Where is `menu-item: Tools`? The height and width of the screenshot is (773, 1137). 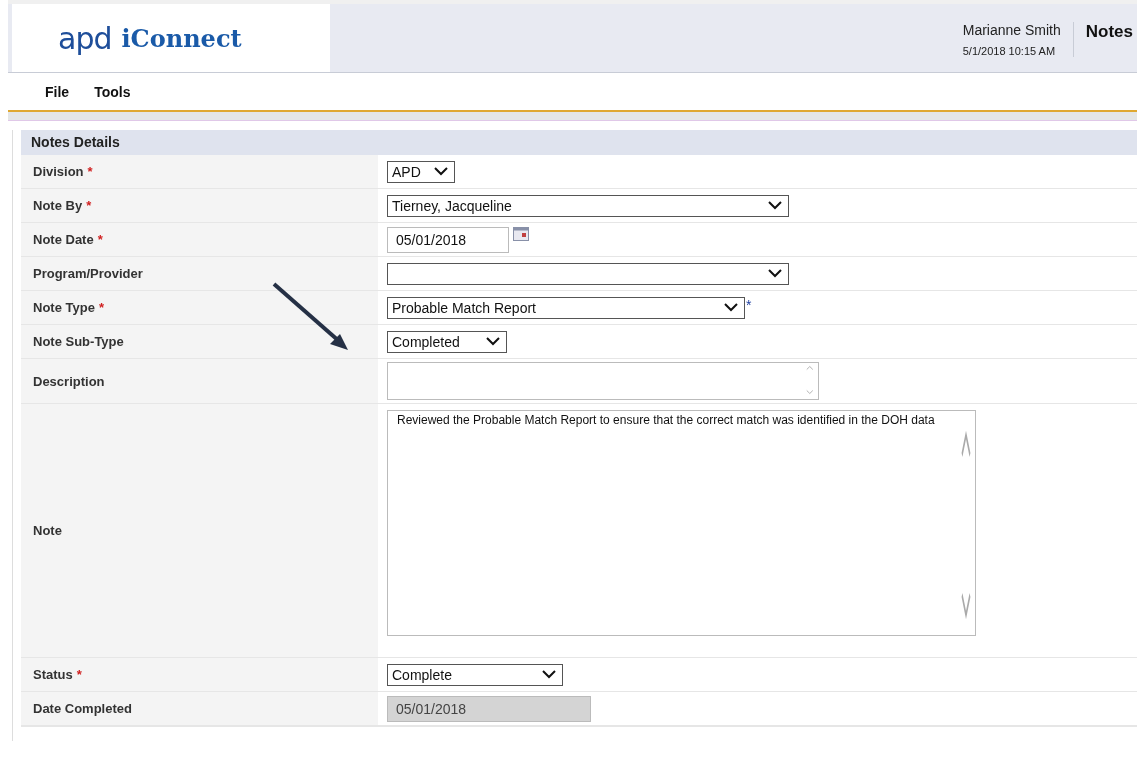
menu-item: Tools is located at coordinates (112, 91).